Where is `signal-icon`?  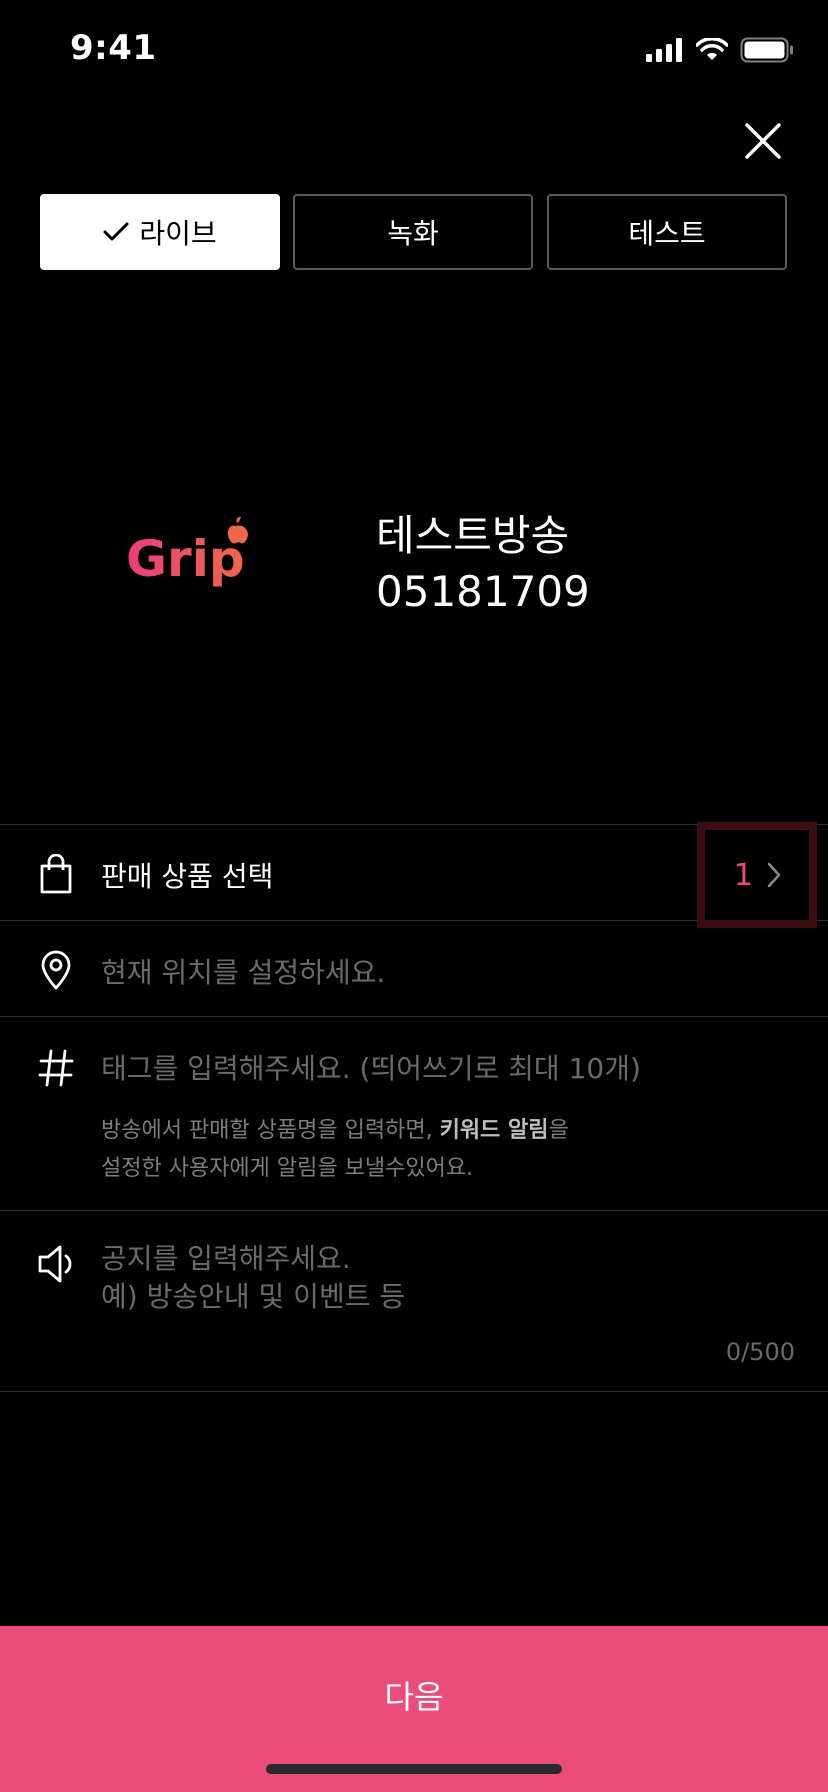 signal-icon is located at coordinates (664, 50).